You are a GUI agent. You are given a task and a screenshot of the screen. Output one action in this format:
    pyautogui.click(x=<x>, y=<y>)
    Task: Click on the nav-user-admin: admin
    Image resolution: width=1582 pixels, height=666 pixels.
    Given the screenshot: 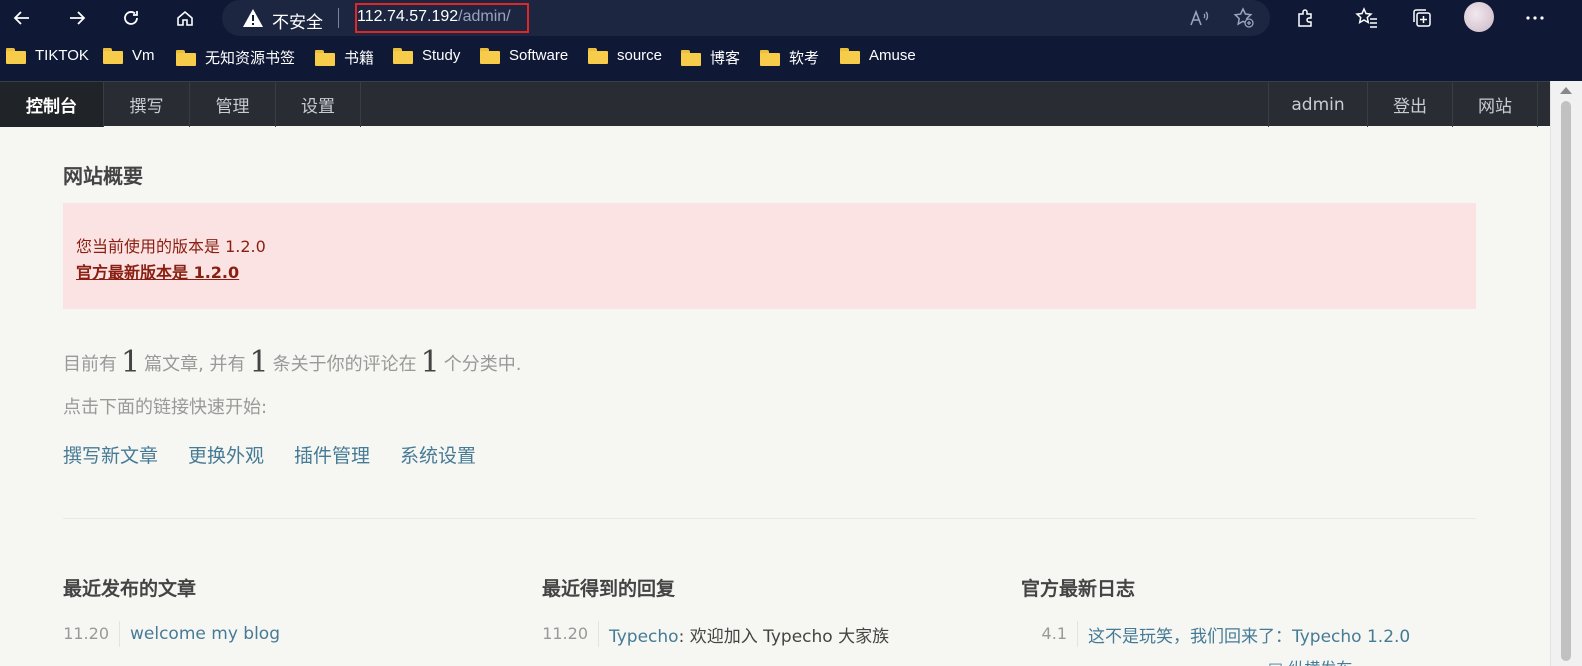 What is the action you would take?
    pyautogui.click(x=1317, y=104)
    